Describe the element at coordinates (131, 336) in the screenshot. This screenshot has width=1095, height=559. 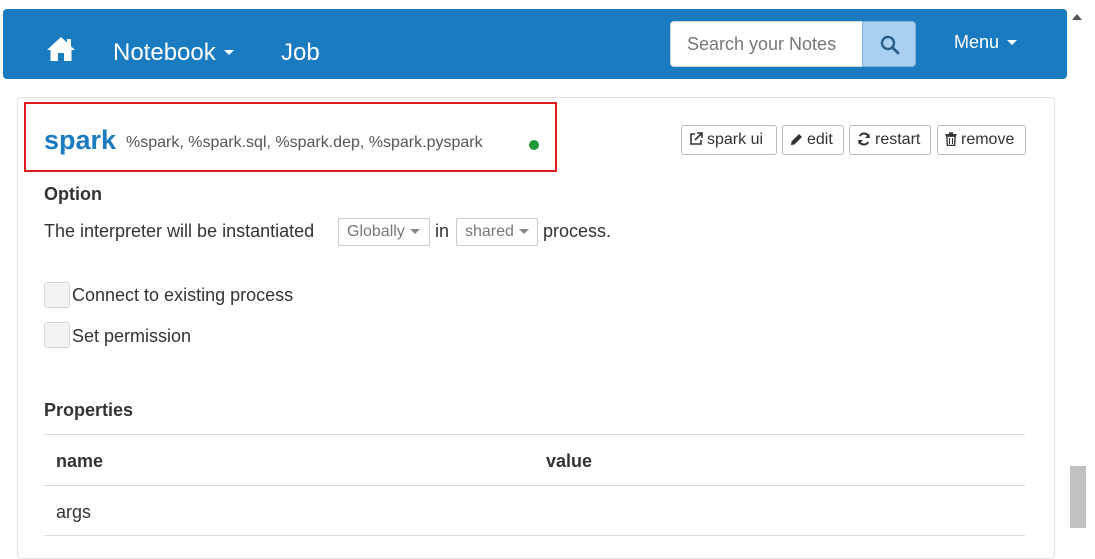
I see `set-permission-label: Set permission` at that location.